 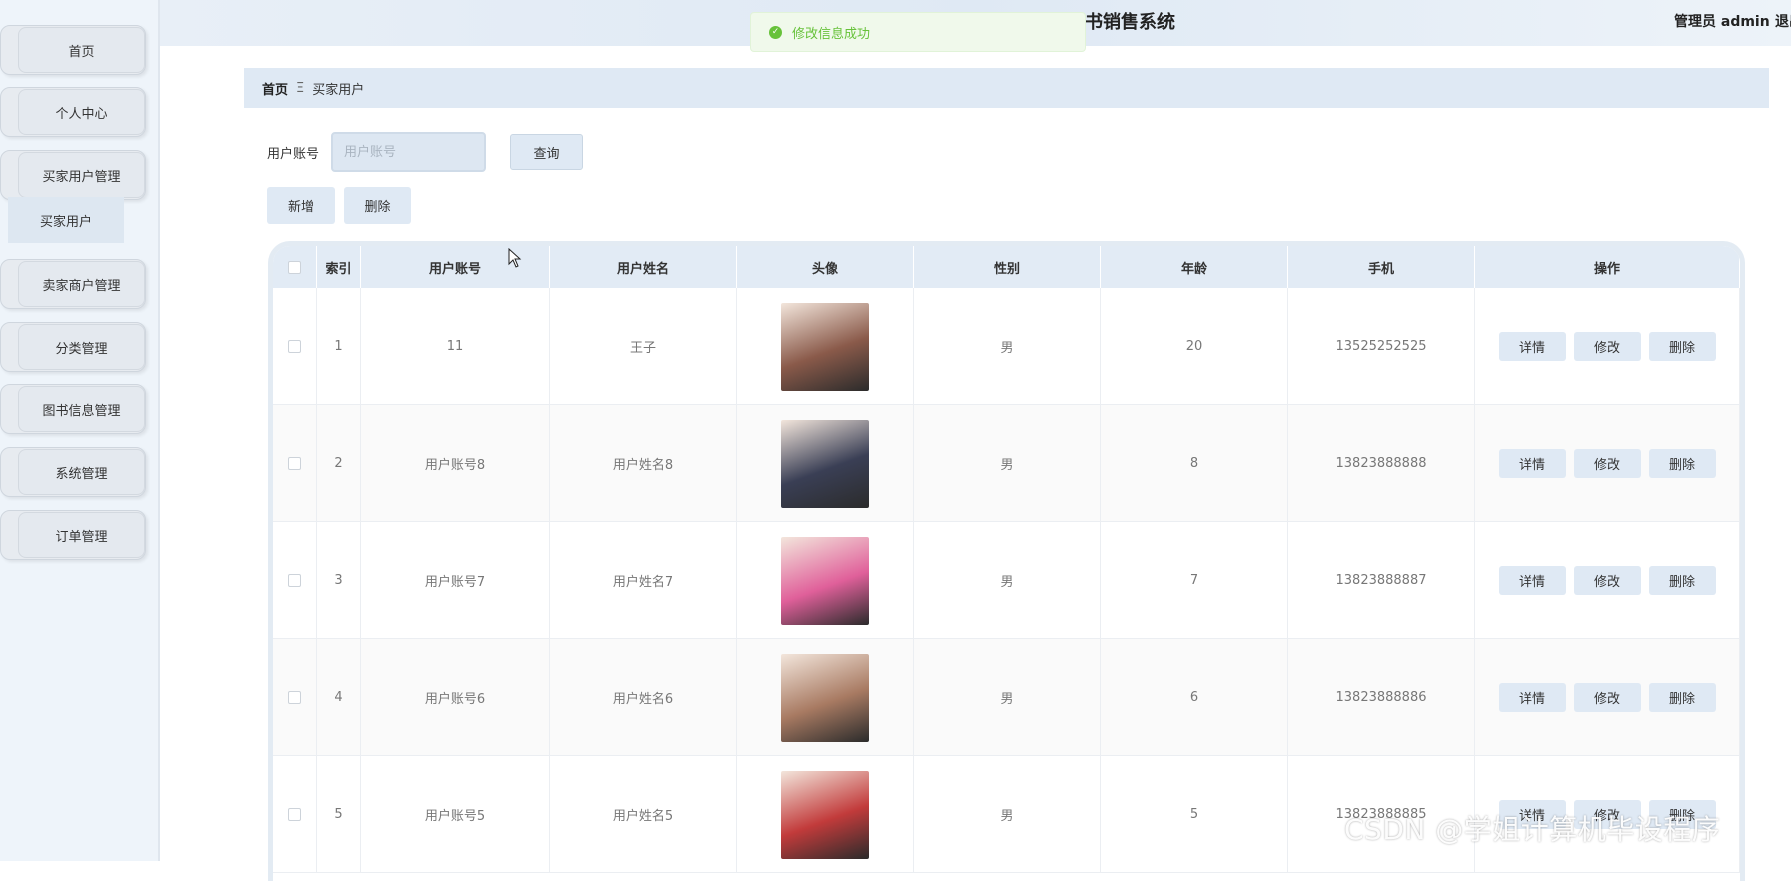 What do you see at coordinates (455, 697) in the screenshot?
I see `account-cell: 用户账号6` at bounding box center [455, 697].